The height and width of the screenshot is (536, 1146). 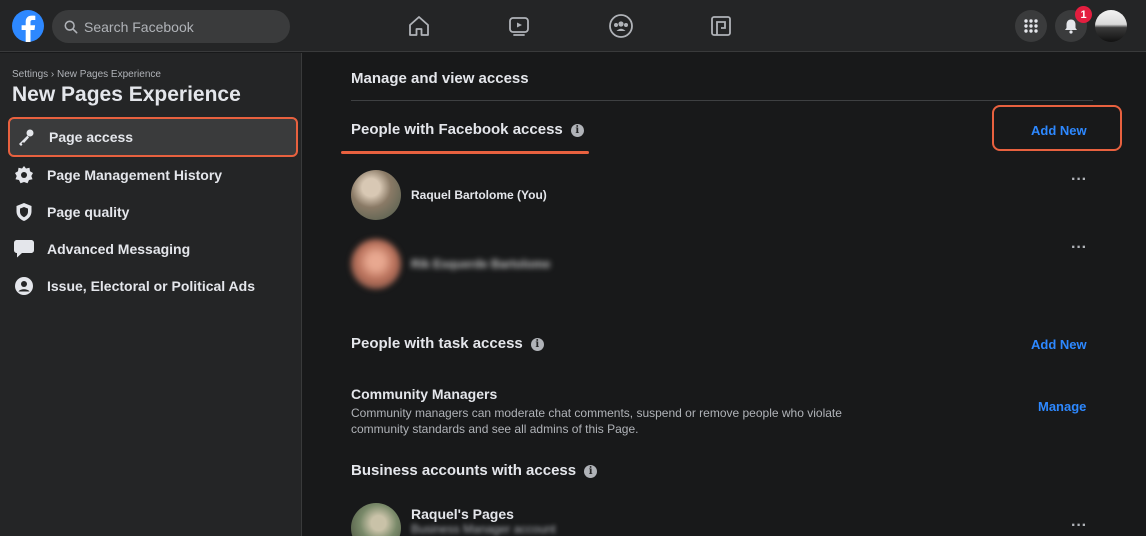 I want to click on business-account-row: Raquel's Pages Business Manager account, so click(x=453, y=519).